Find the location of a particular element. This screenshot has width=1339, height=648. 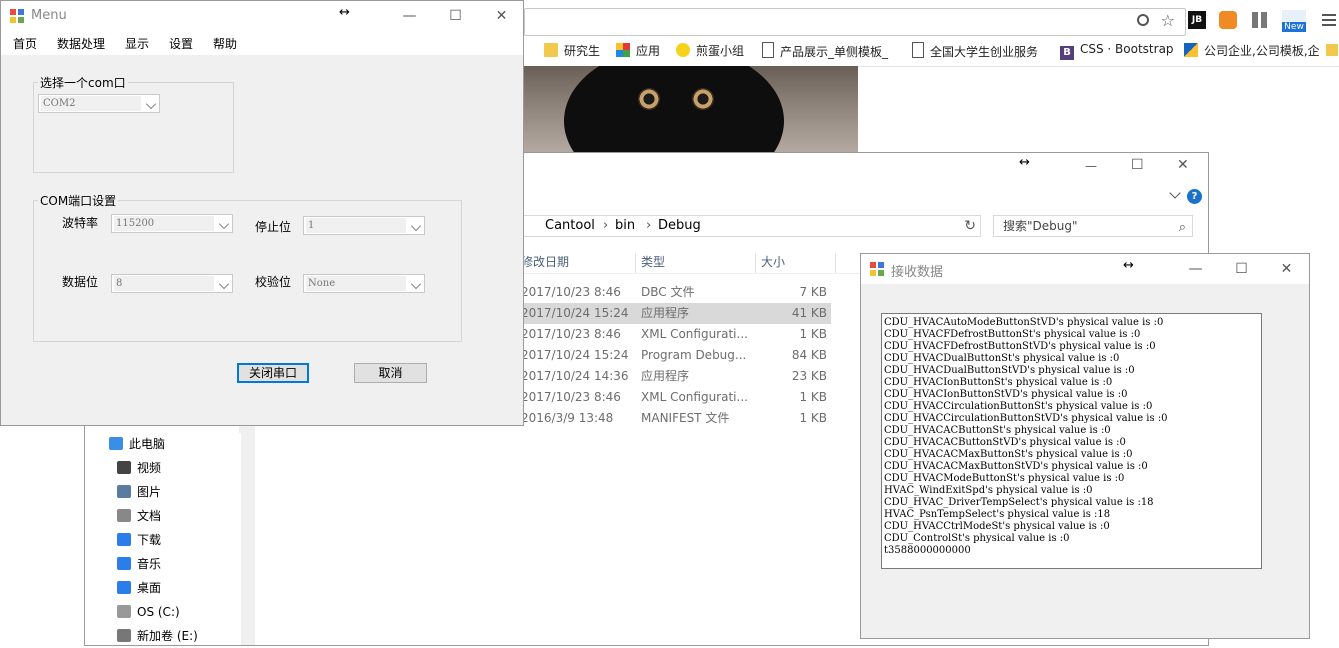

ribbon-expand-icon is located at coordinates (1175, 193).